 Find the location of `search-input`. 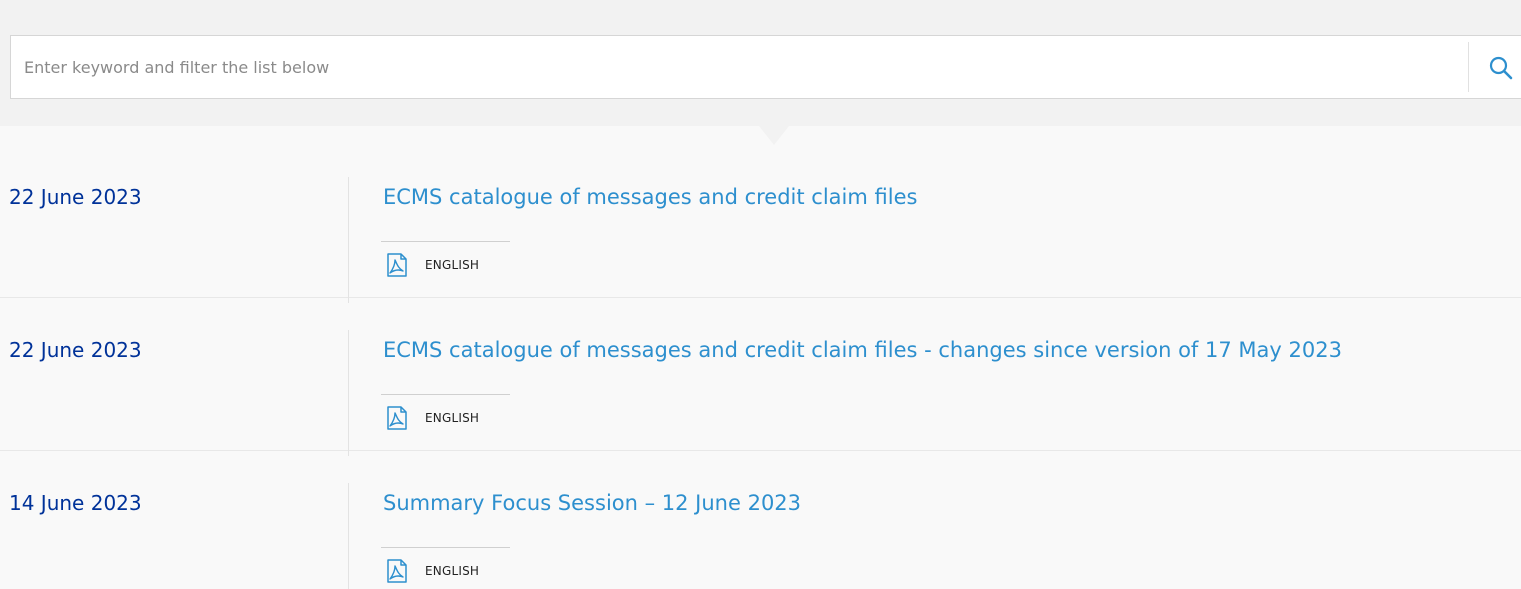

search-input is located at coordinates (739, 67).